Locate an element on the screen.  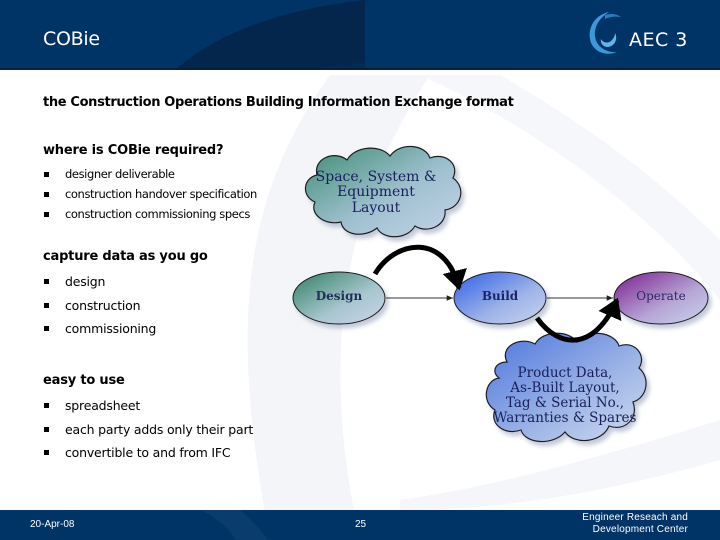
footer-date: 20-Apr-08 is located at coordinates (52, 524).